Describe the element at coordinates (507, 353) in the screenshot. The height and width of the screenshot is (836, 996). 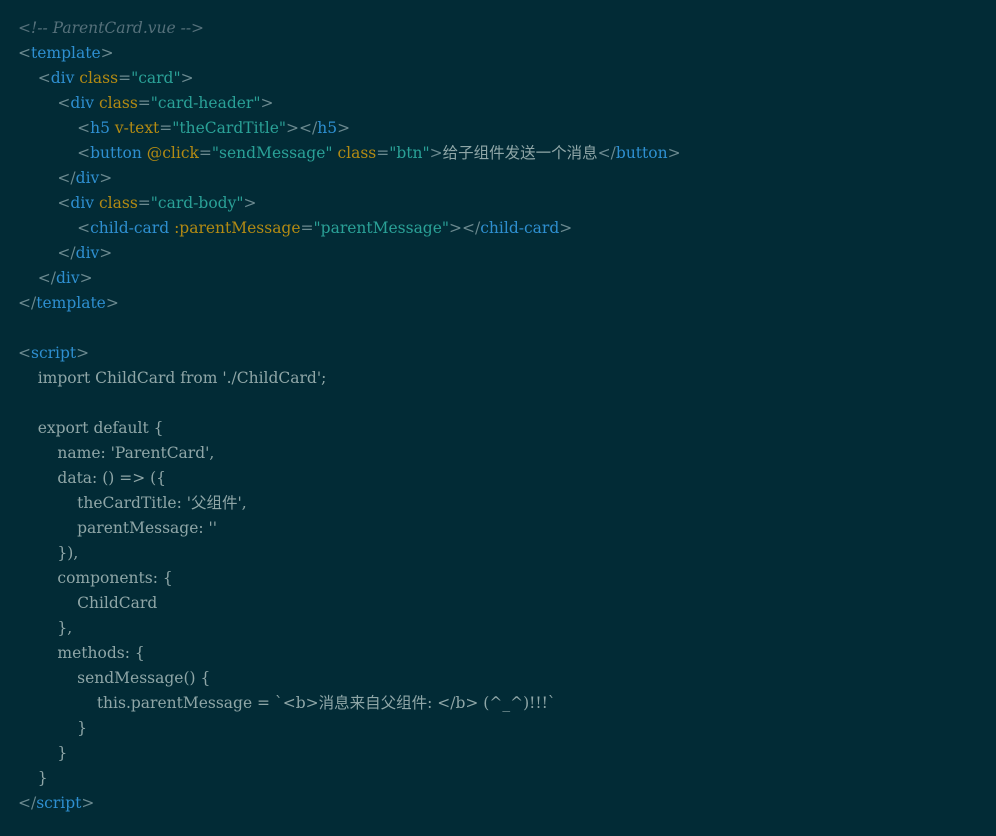
I see `code-line: <script>` at that location.